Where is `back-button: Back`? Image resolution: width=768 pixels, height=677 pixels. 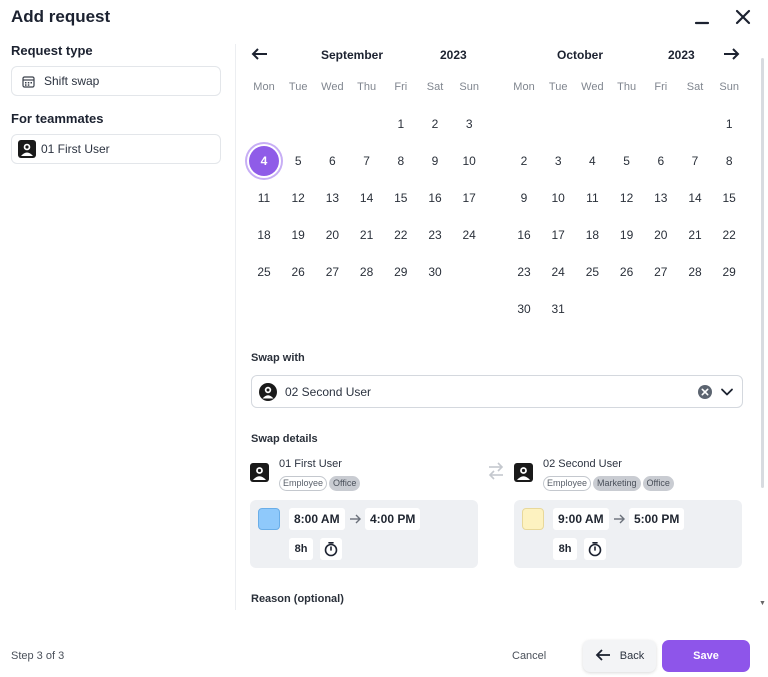
back-button: Back is located at coordinates (619, 656).